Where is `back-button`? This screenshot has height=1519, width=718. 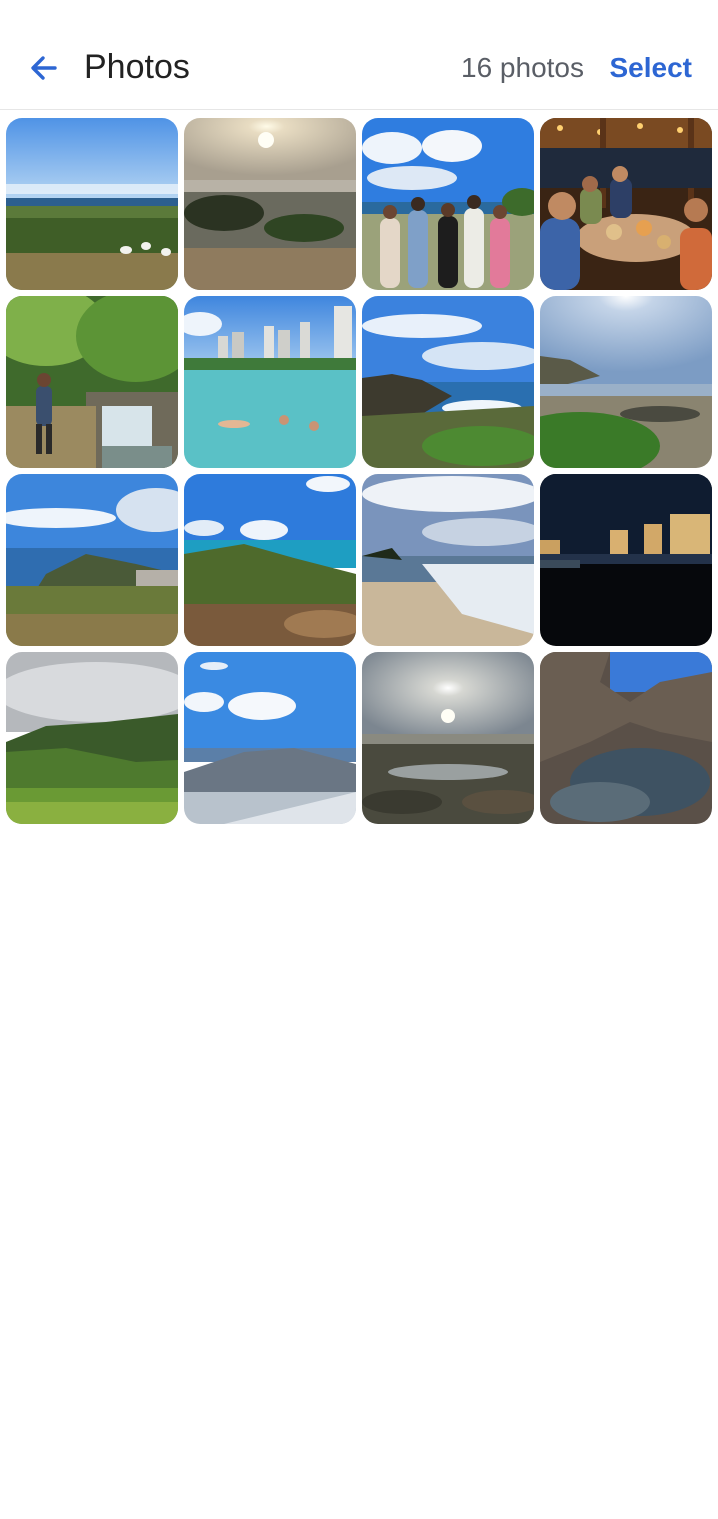
back-button is located at coordinates (44, 68).